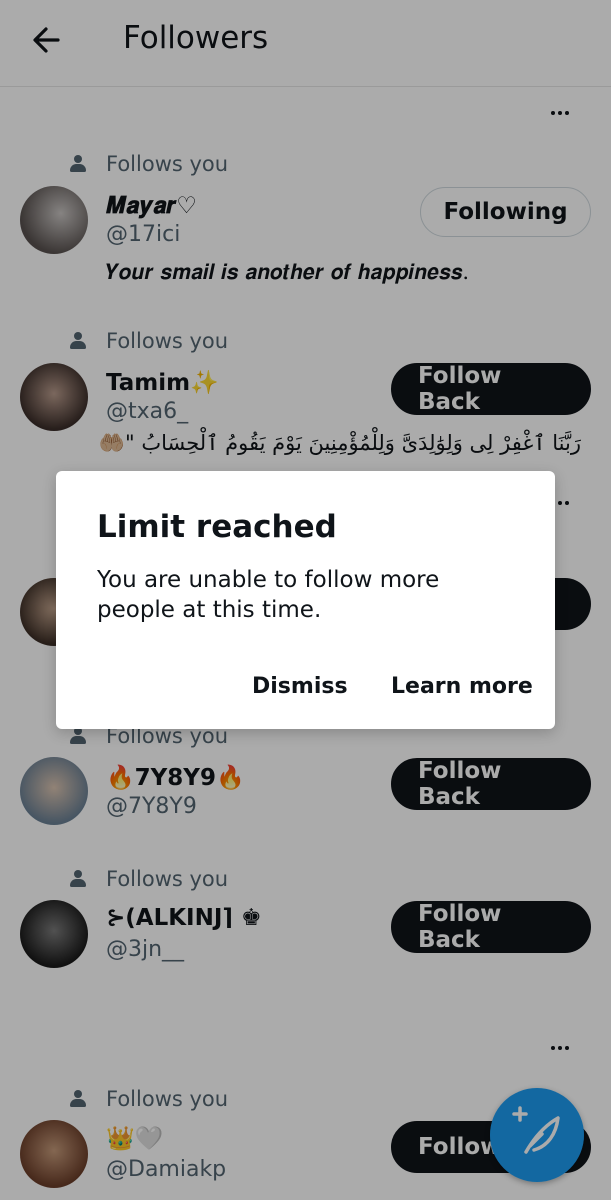 The image size is (611, 1200). What do you see at coordinates (537, 1135) in the screenshot?
I see `fab-scrim` at bounding box center [537, 1135].